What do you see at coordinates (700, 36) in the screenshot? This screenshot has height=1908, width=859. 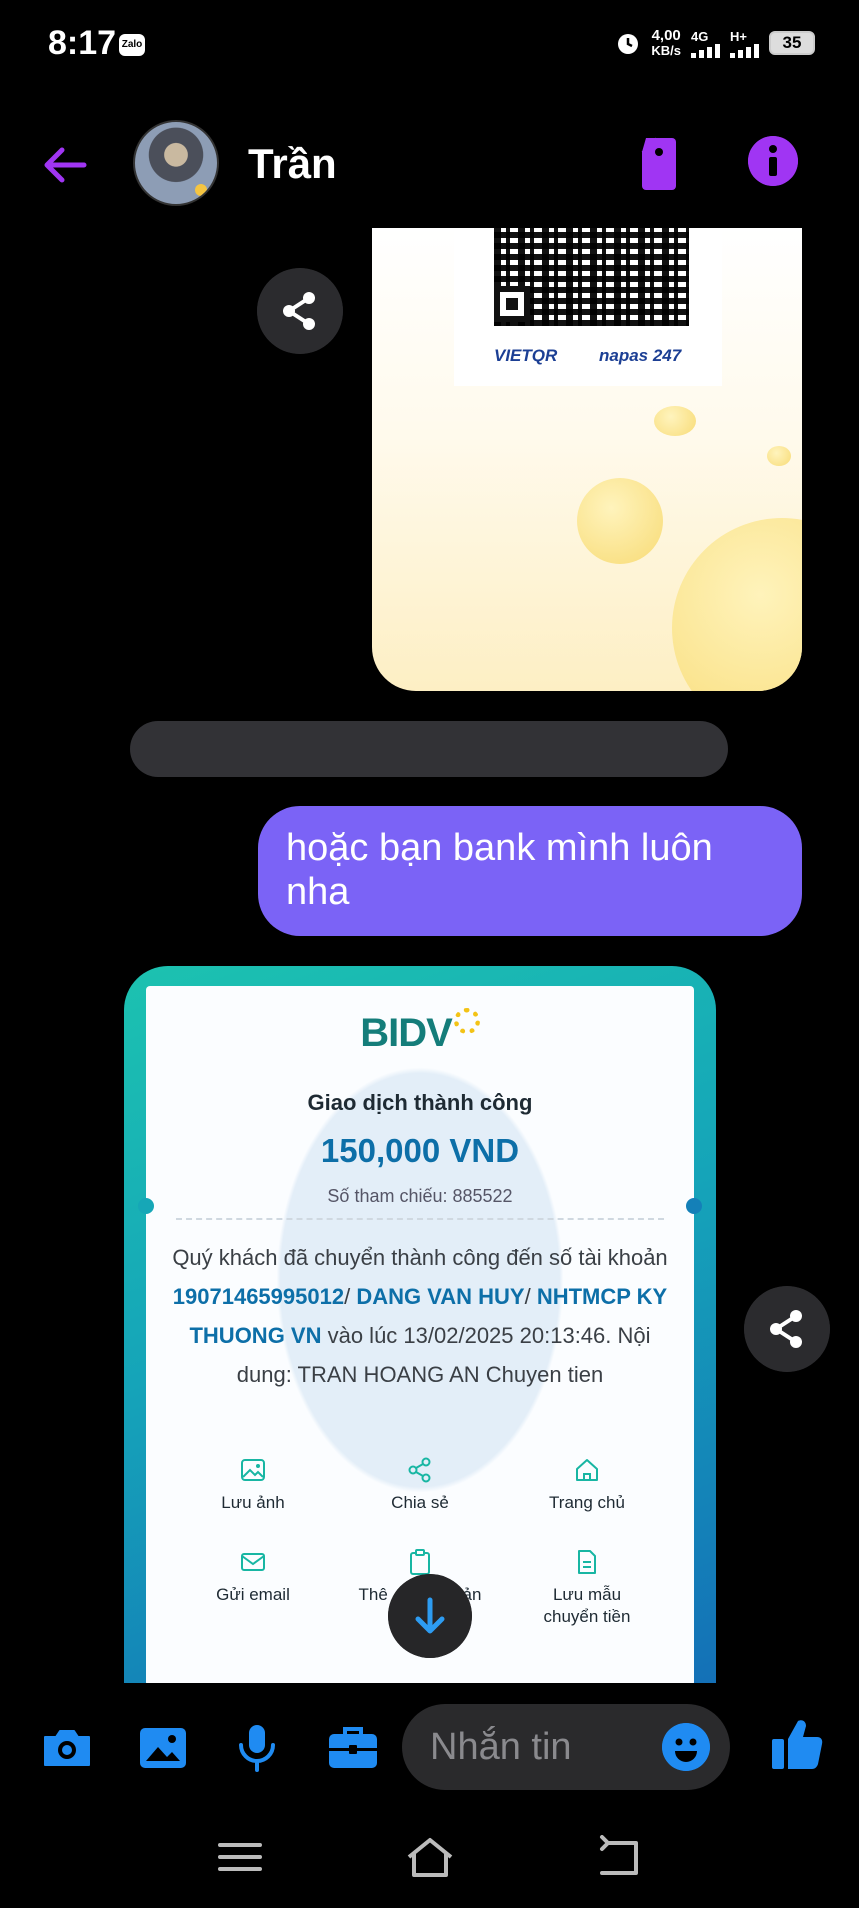 I see `network-type-4g: 4G` at bounding box center [700, 36].